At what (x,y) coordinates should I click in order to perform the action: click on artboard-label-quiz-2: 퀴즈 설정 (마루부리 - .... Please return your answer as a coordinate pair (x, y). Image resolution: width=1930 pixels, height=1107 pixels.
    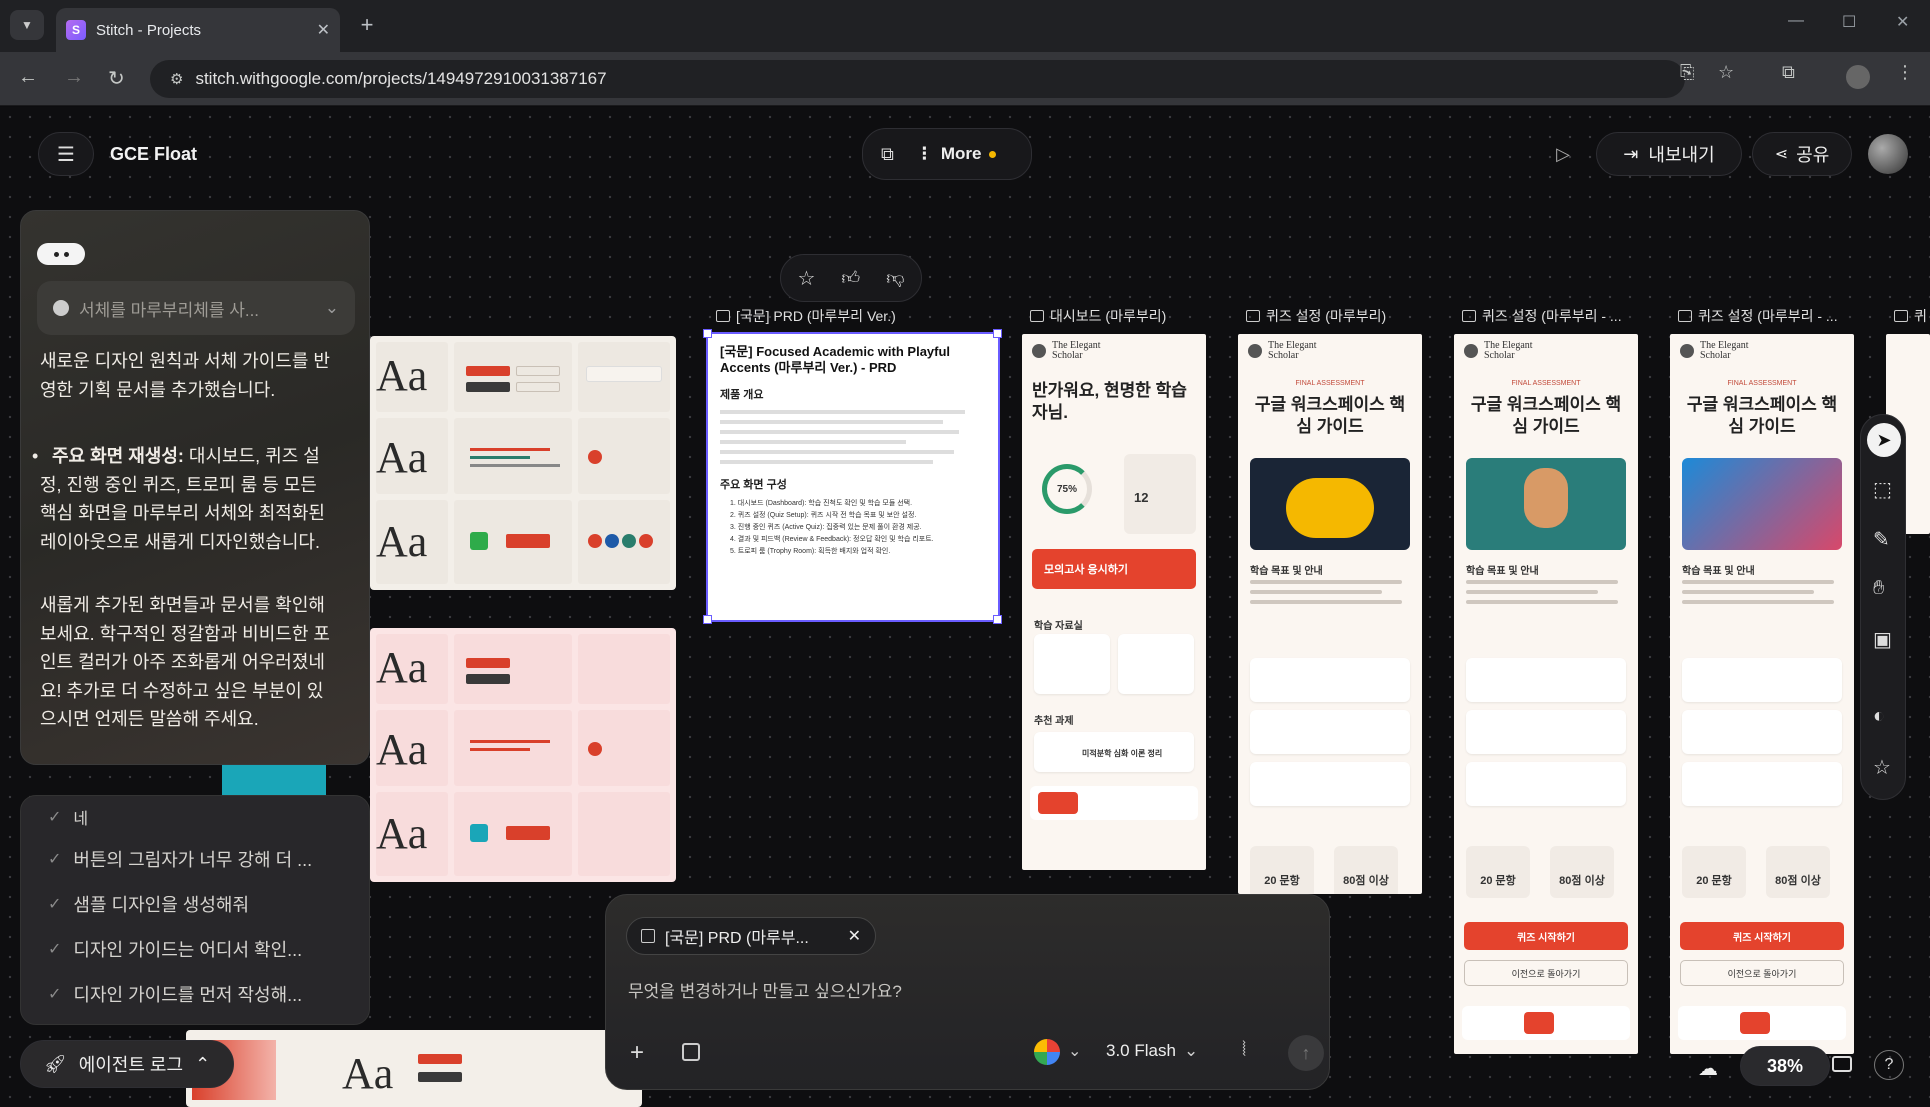
    Looking at the image, I should click on (1542, 316).